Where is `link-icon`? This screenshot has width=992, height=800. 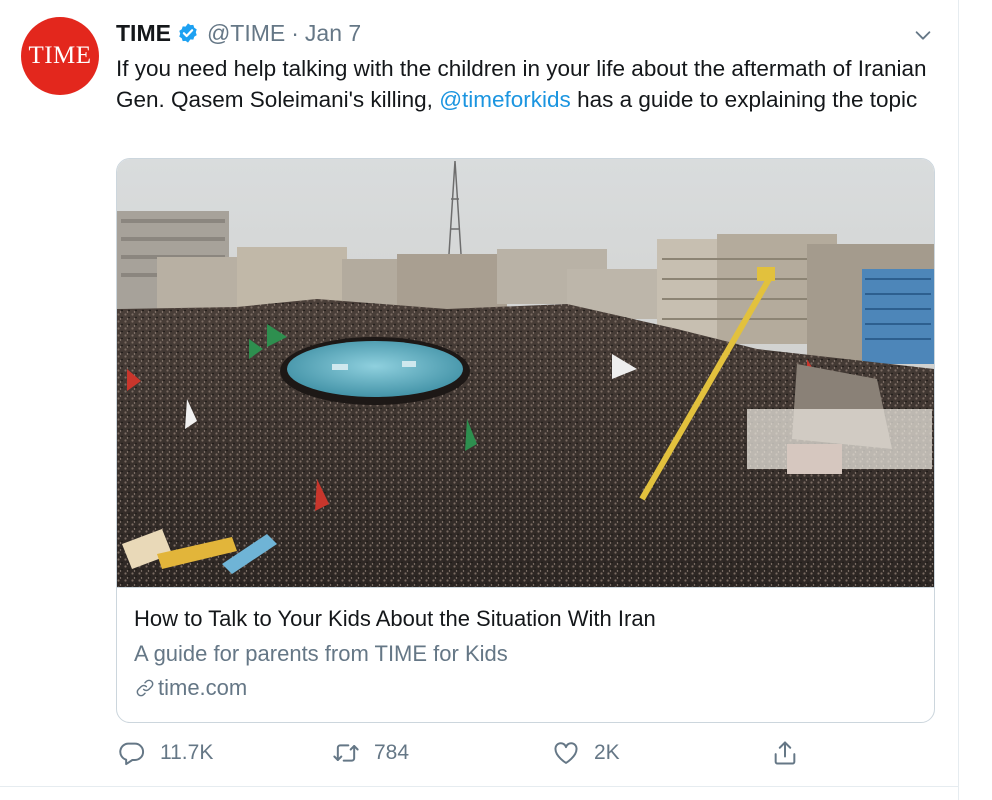
link-icon is located at coordinates (145, 688).